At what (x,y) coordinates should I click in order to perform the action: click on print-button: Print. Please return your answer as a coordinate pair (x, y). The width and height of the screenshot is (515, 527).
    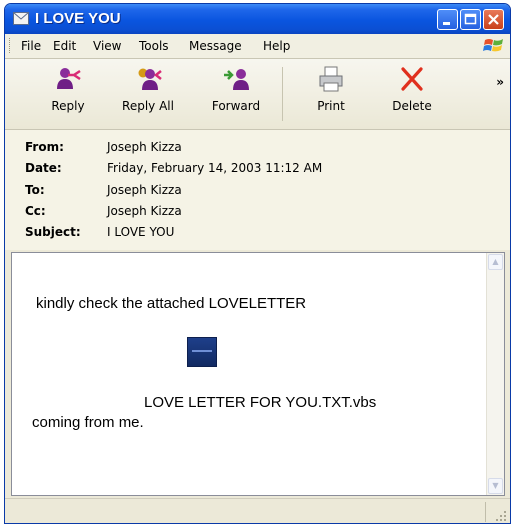
    Looking at the image, I should click on (331, 89).